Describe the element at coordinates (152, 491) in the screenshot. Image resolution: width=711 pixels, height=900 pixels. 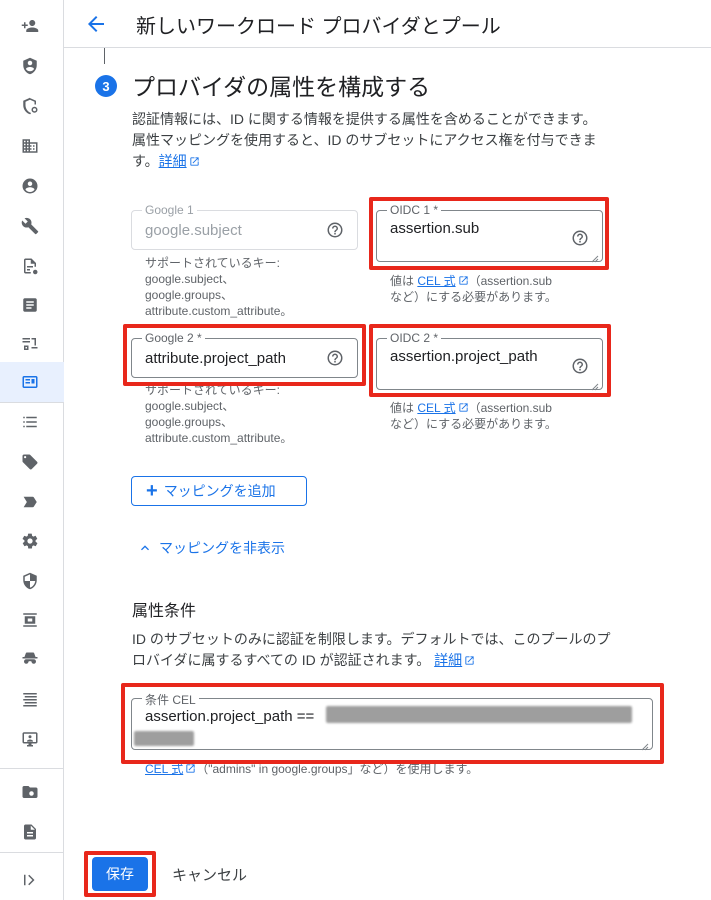
I see `plus-icon: +` at that location.